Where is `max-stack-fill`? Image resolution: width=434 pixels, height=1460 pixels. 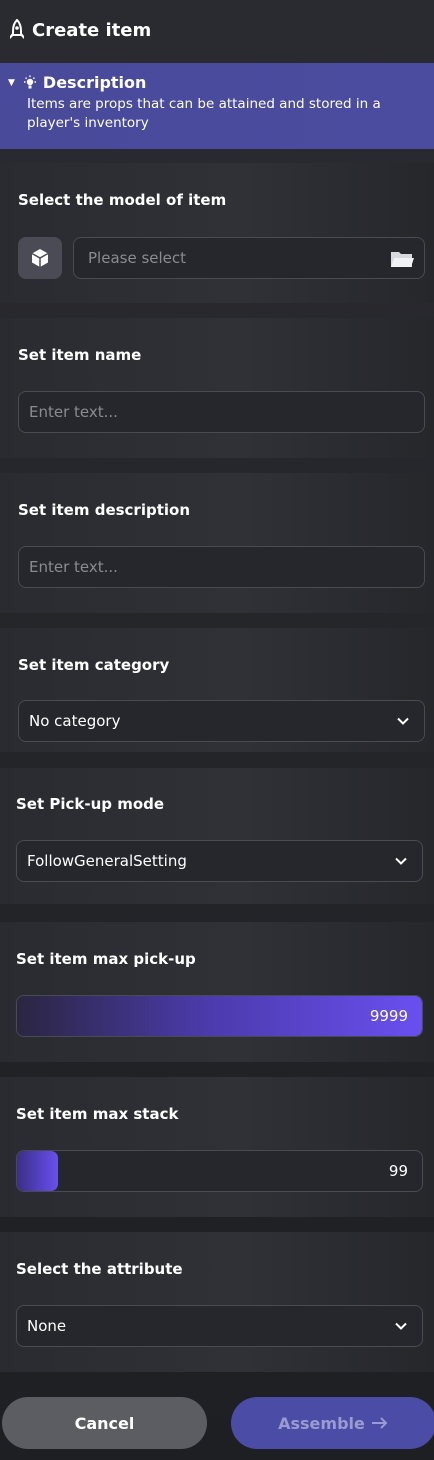 max-stack-fill is located at coordinates (37, 1171).